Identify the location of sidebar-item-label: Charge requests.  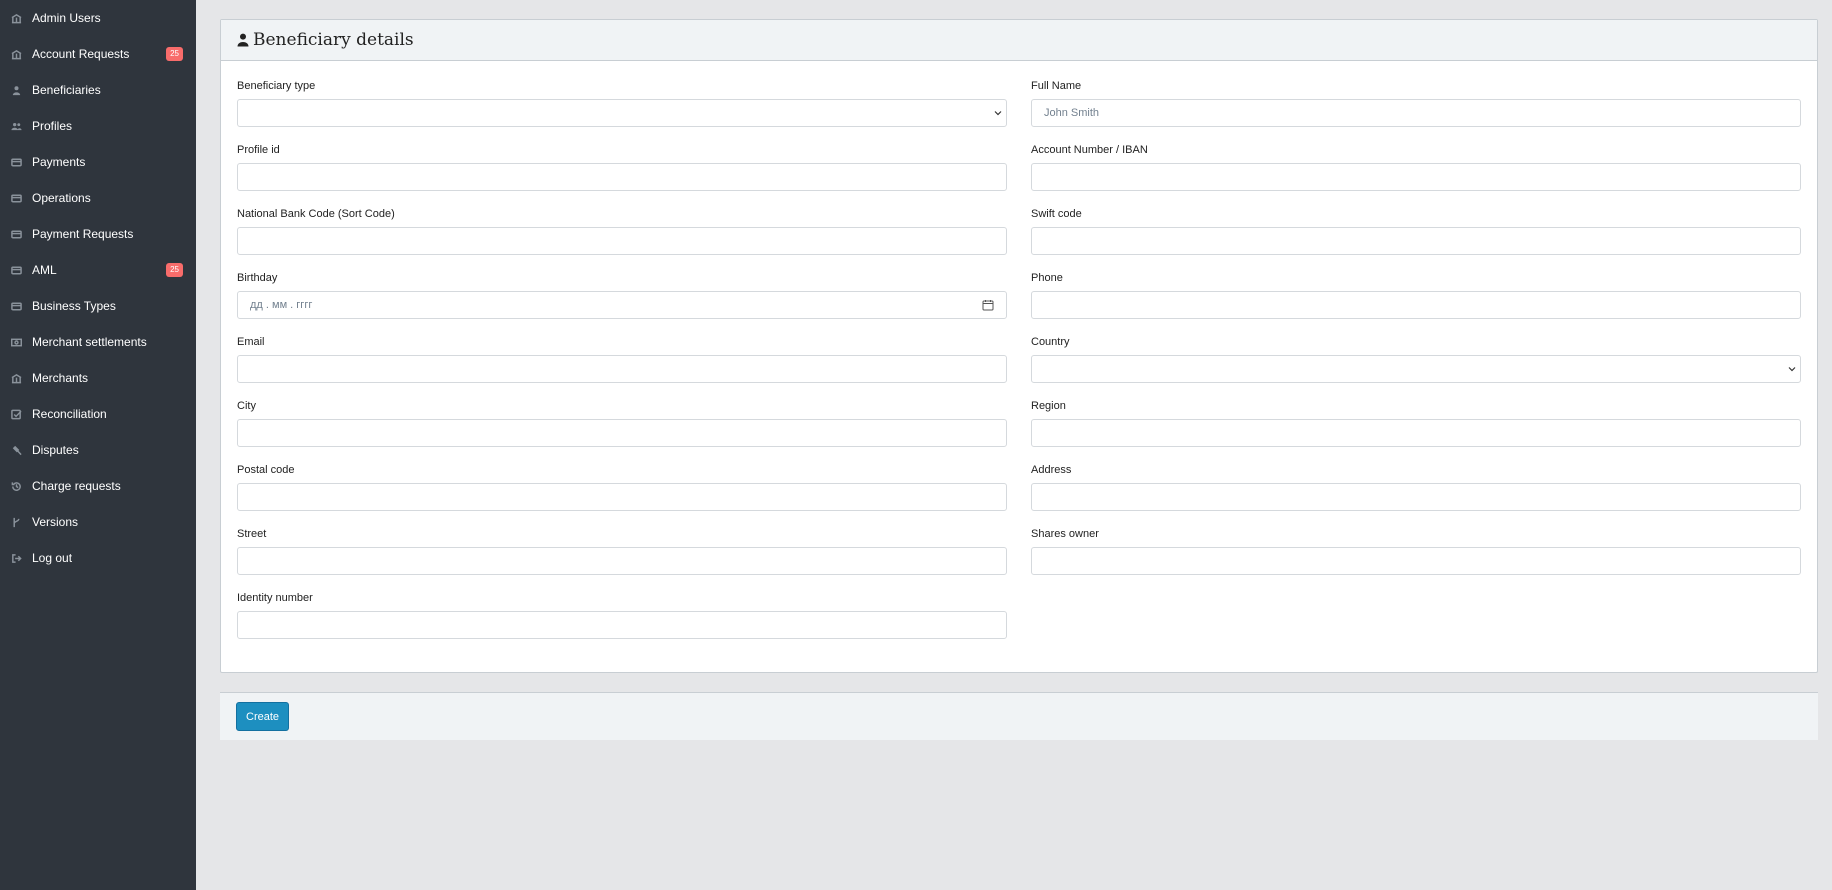
(76, 486).